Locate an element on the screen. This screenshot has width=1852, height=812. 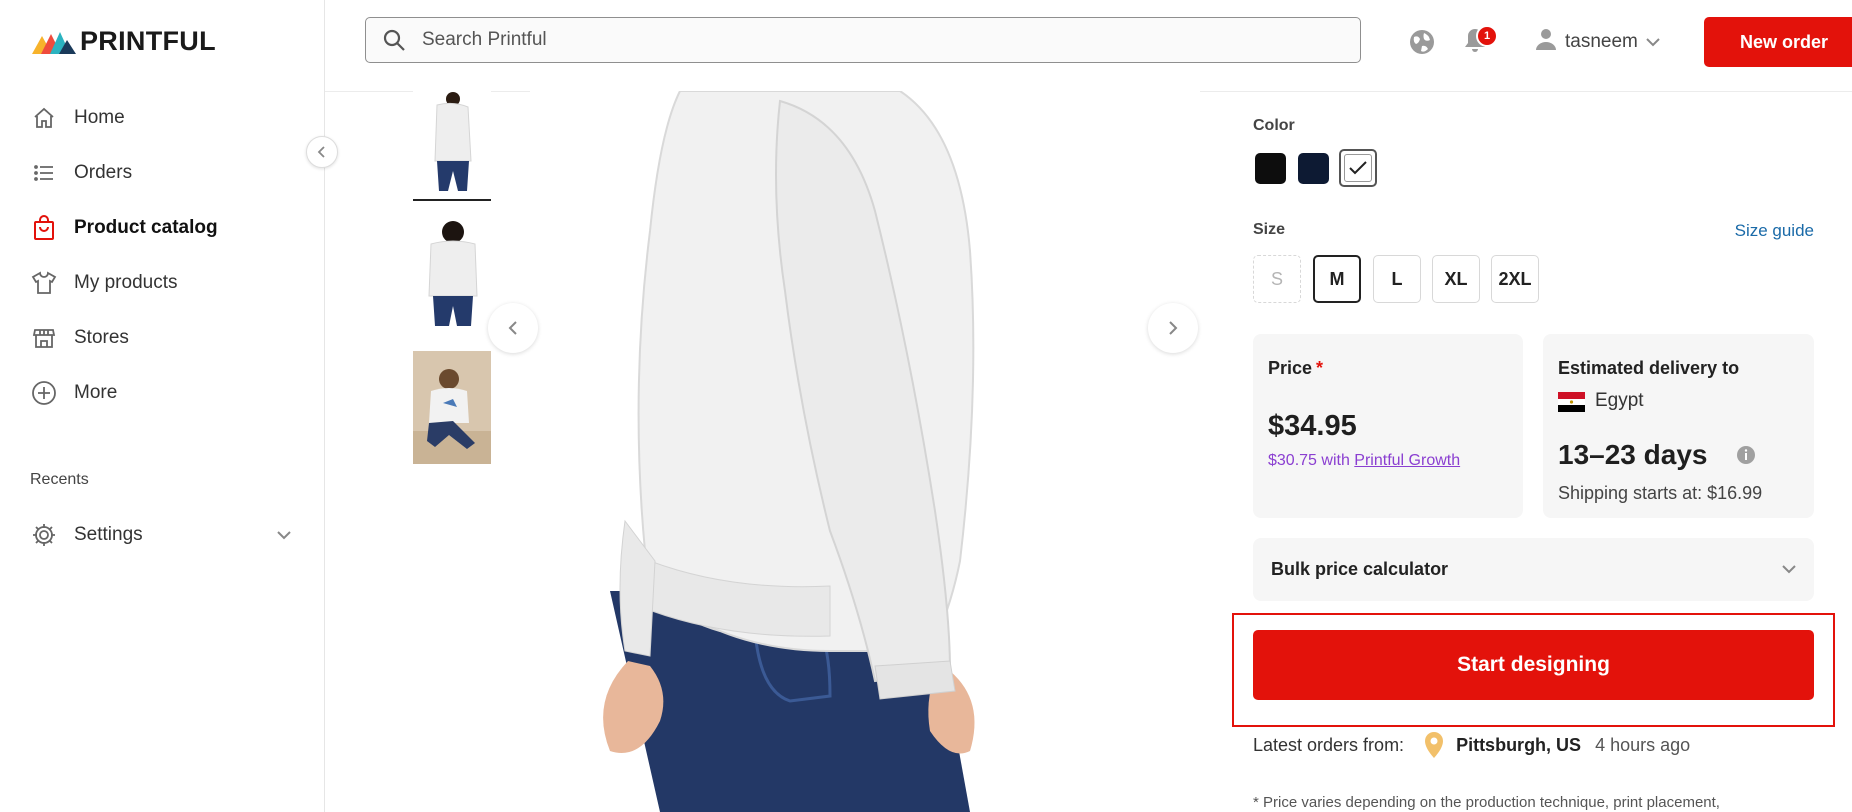
shipping-cost: Shipping starts at: $16.99 is located at coordinates (1660, 493).